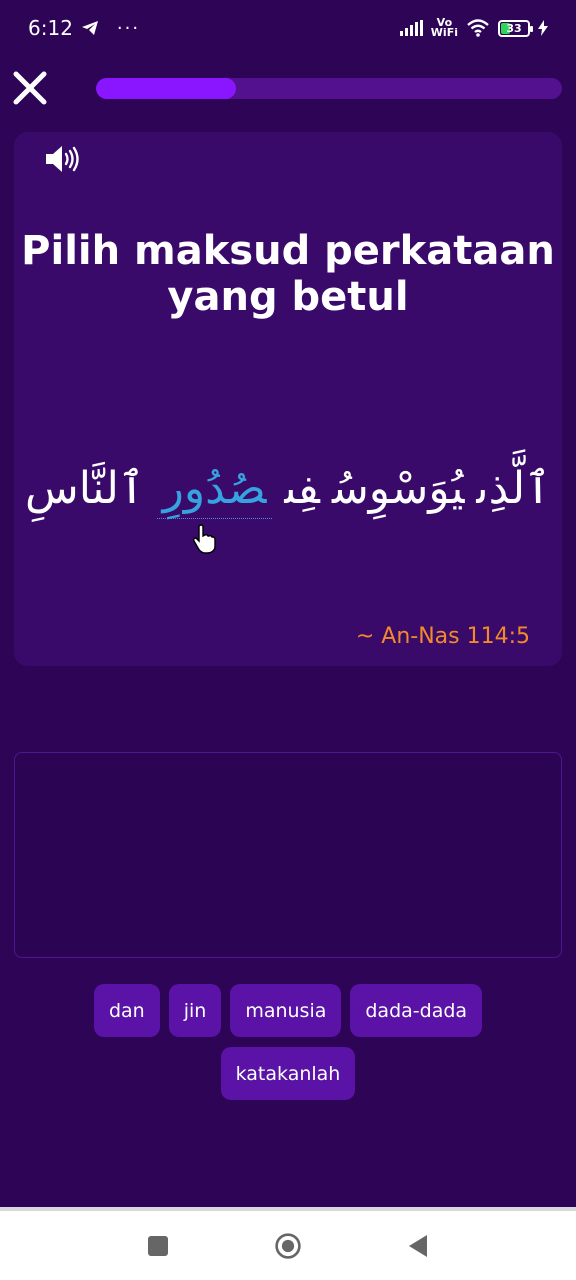  I want to click on battery-level: 33, so click(514, 28).